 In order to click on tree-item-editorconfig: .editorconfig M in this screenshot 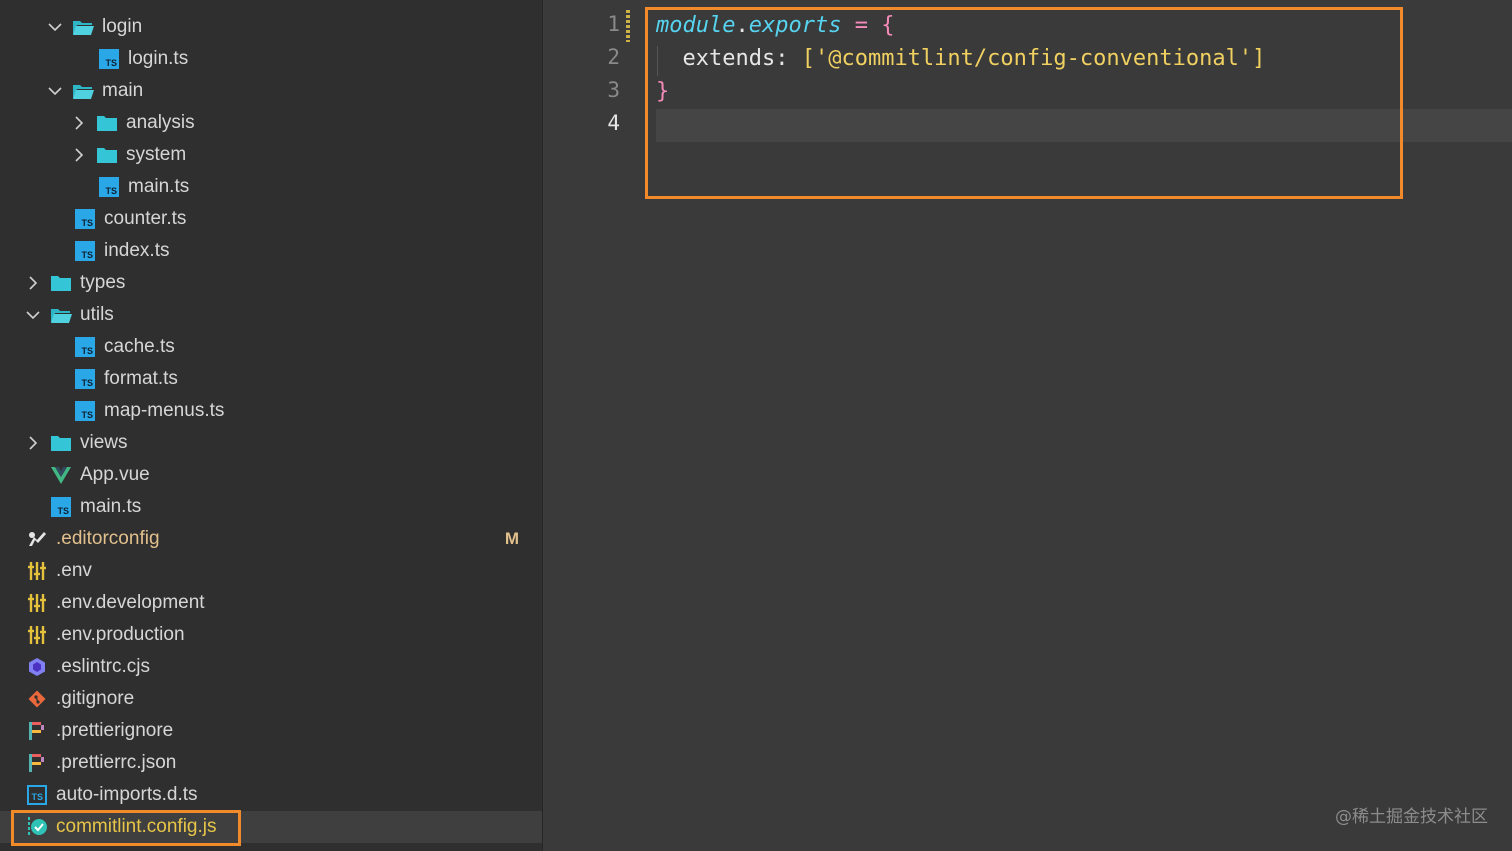, I will do `click(271, 539)`.